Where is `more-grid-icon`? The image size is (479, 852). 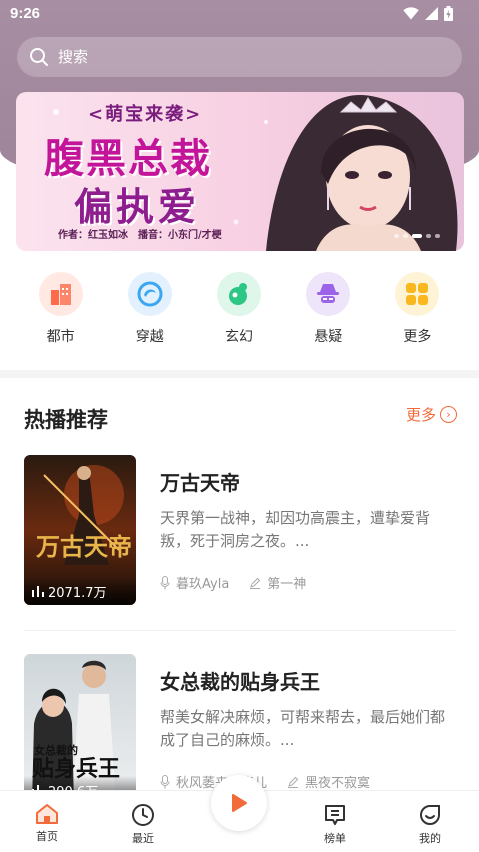
more-grid-icon is located at coordinates (417, 294).